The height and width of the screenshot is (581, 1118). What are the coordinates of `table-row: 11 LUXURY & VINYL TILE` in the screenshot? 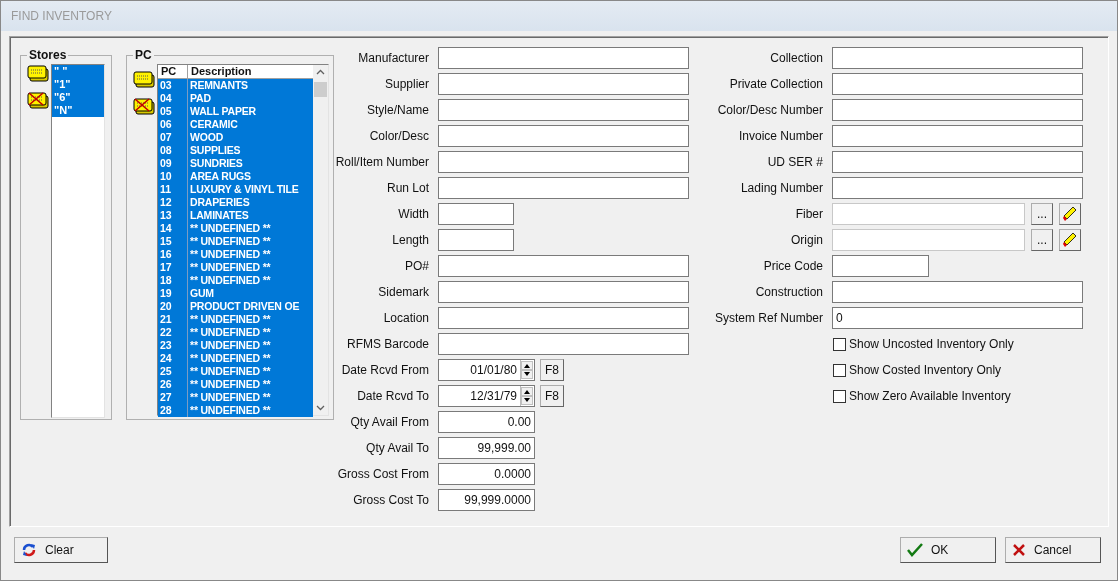 It's located at (235, 189).